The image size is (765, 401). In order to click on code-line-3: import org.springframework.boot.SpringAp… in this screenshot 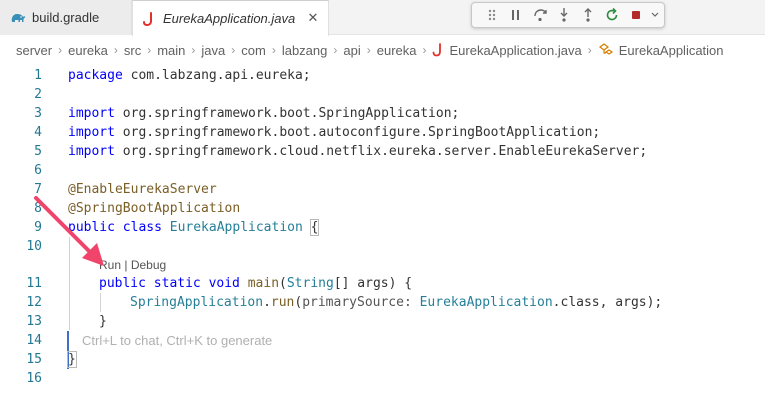, I will do `click(264, 113)`.